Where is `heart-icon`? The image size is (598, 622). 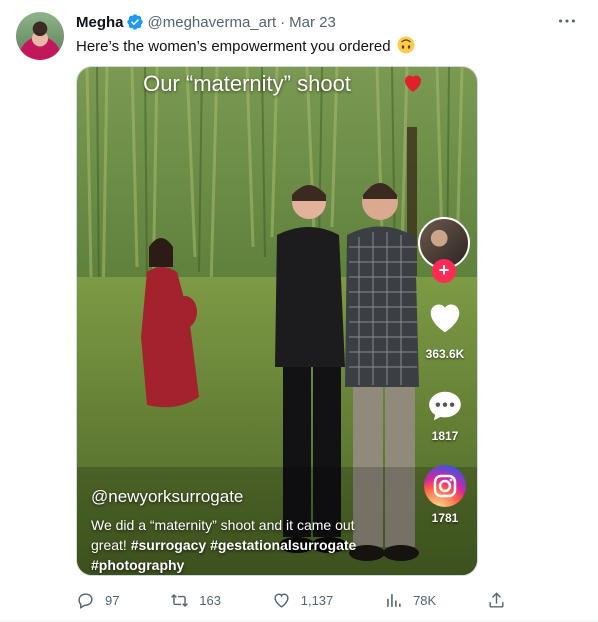 heart-icon is located at coordinates (281, 600).